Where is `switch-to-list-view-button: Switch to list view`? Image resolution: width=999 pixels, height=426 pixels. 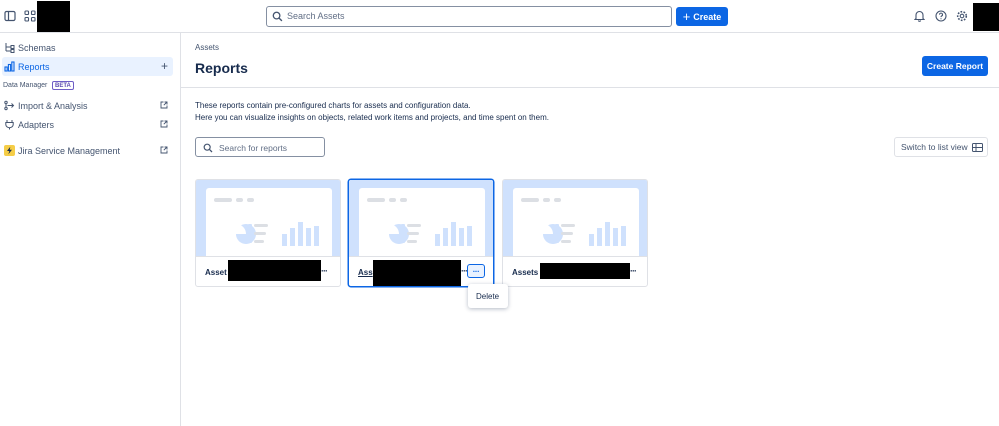
switch-to-list-view-button: Switch to list view is located at coordinates (941, 147).